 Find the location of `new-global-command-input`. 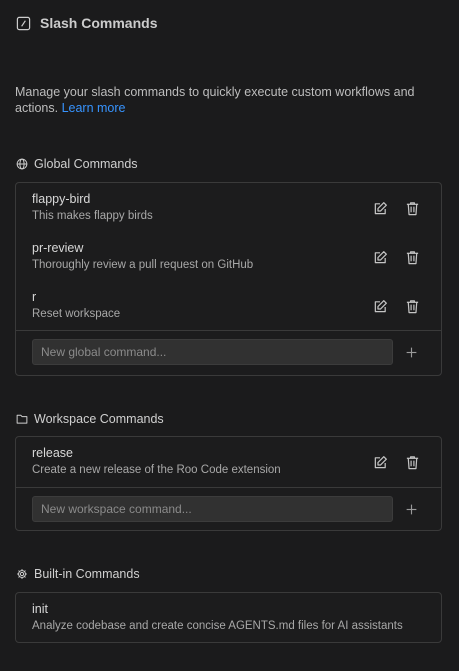

new-global-command-input is located at coordinates (212, 352).